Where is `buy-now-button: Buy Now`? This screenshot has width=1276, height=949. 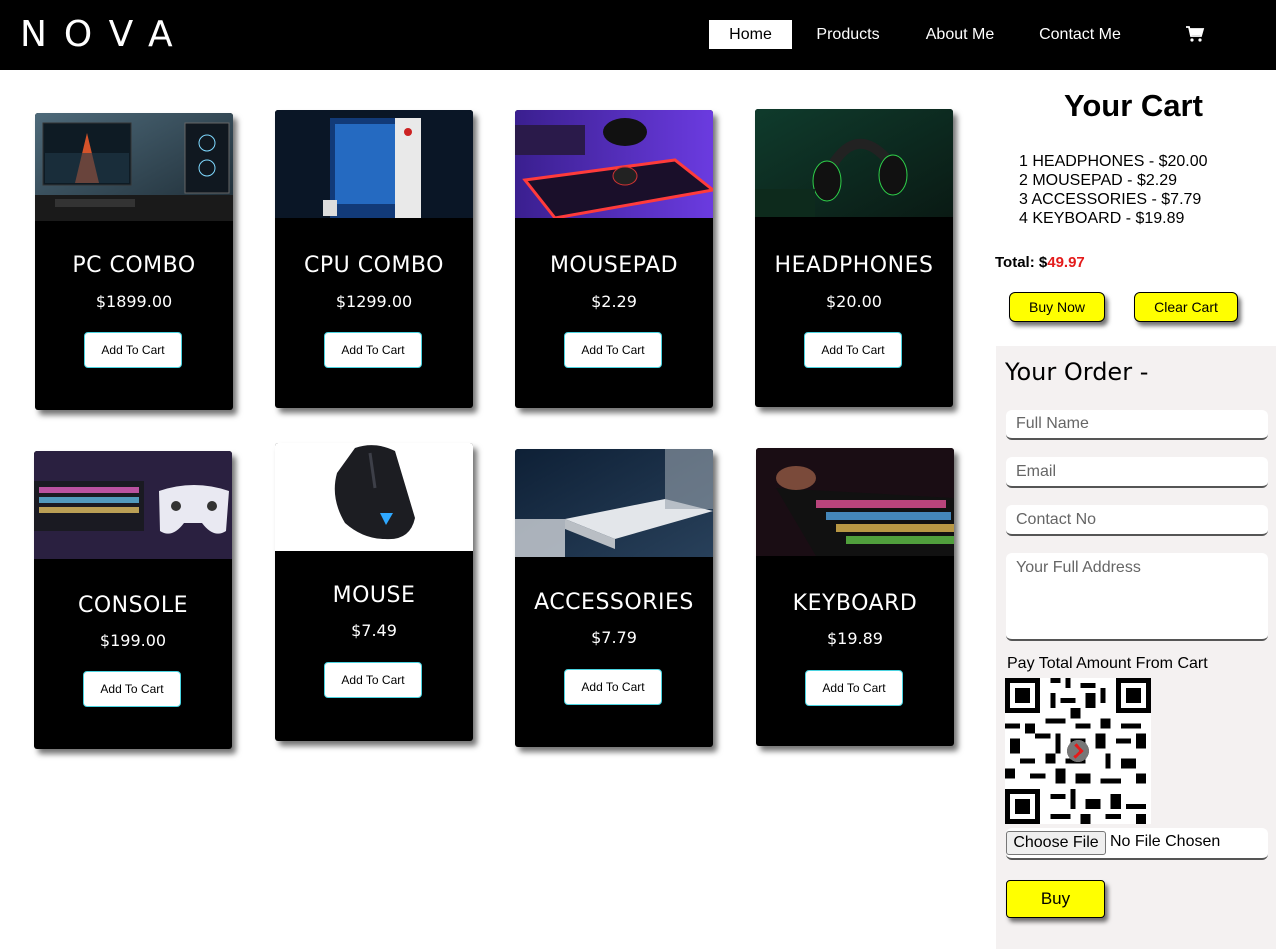
buy-now-button: Buy Now is located at coordinates (1057, 307).